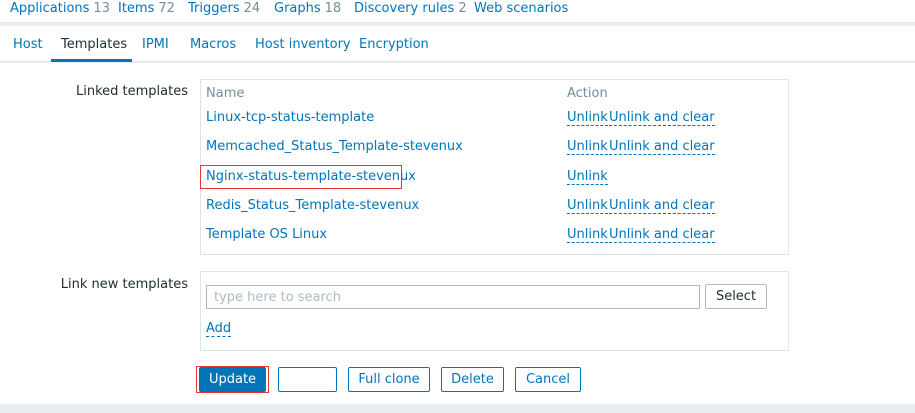 This screenshot has width=915, height=413. I want to click on template-link: Linux-tcp-status-template, so click(290, 117).